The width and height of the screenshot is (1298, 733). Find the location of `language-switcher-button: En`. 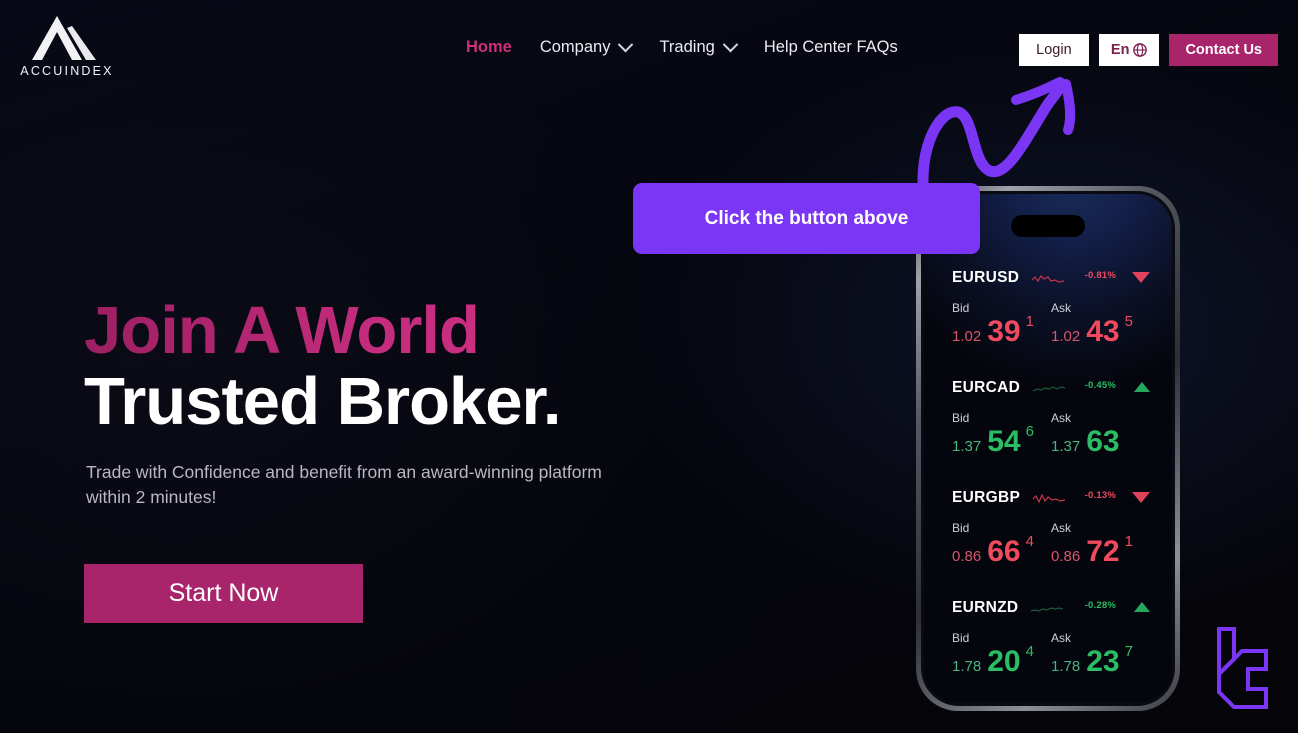

language-switcher-button: En is located at coordinates (1129, 50).